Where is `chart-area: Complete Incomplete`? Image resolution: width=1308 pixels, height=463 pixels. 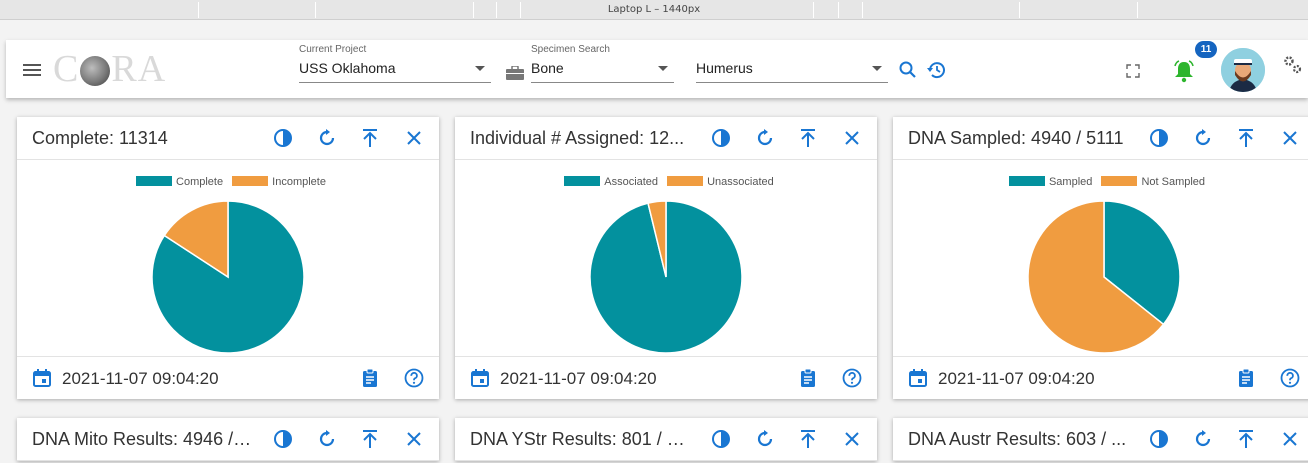 chart-area: Complete Incomplete is located at coordinates (228, 258).